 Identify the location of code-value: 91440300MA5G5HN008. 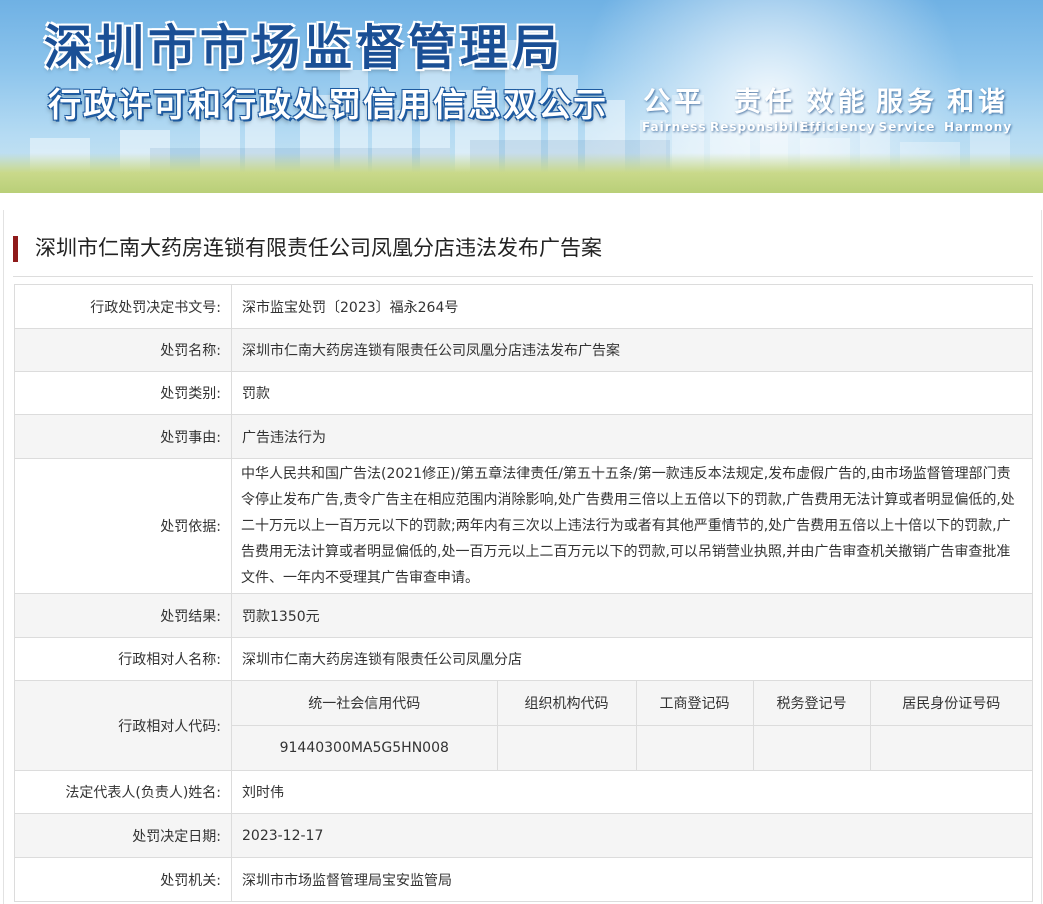
(365, 747).